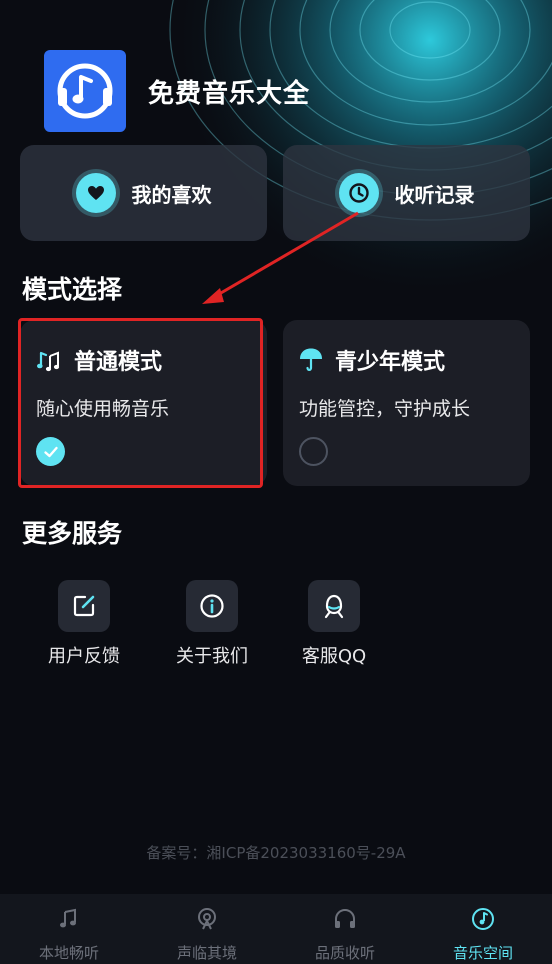  What do you see at coordinates (118, 362) in the screenshot?
I see `normal-mode-title: 普通模式` at bounding box center [118, 362].